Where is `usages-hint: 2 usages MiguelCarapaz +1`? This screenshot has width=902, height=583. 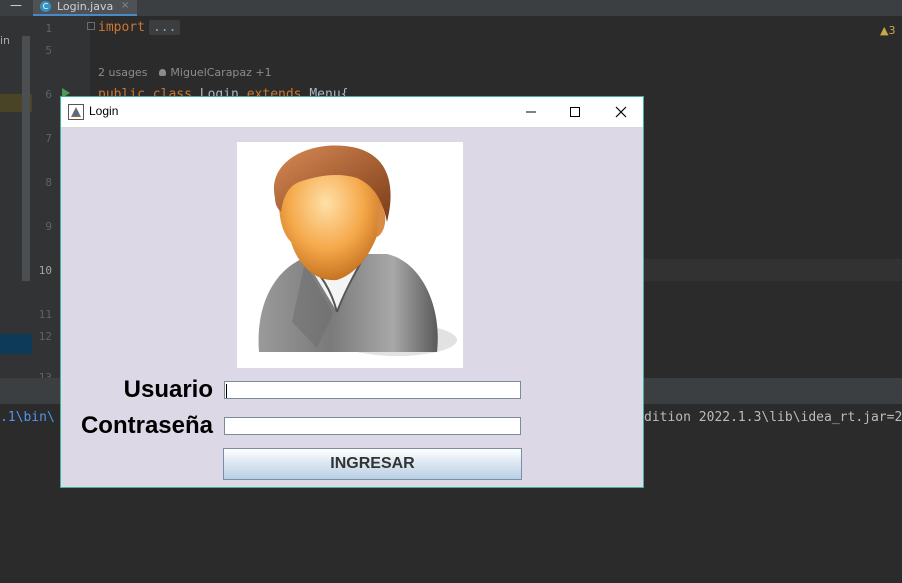
usages-hint: 2 usages MiguelCarapaz +1 is located at coordinates (185, 72).